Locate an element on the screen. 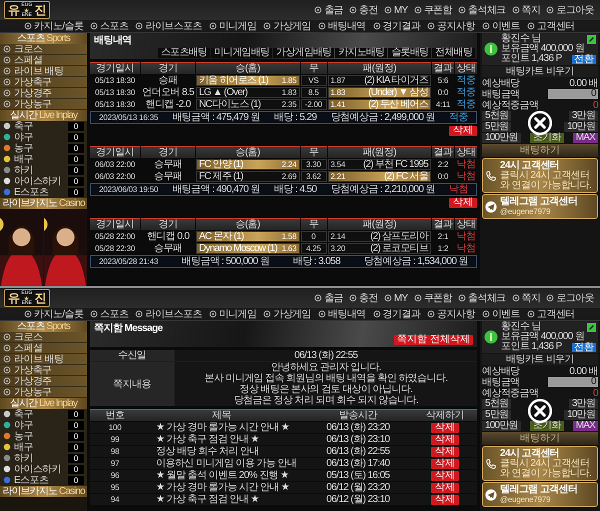 This screenshot has height=511, width=600. odds-button: 0 is located at coordinates (313, 236).